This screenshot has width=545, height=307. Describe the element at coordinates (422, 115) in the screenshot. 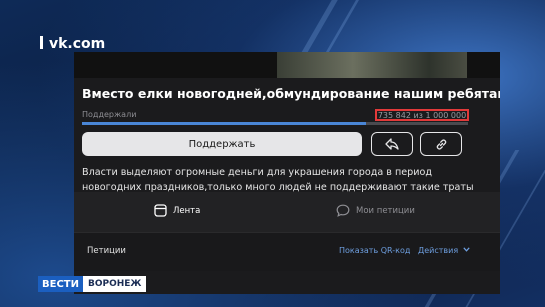

I see `signature-count: 735 842 из 1 000 000` at that location.